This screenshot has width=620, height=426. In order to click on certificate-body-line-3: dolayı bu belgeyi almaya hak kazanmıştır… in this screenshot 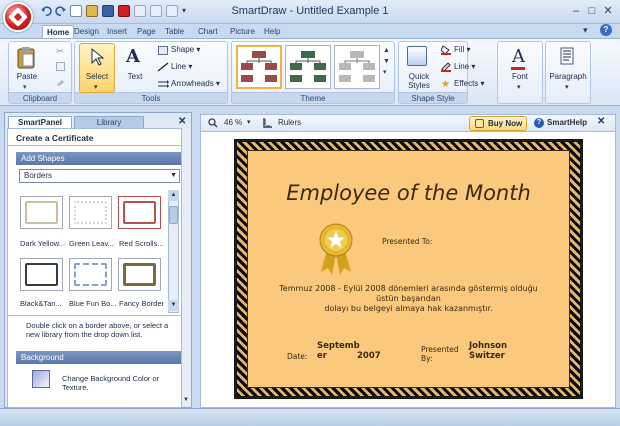, I will do `click(408, 308)`.